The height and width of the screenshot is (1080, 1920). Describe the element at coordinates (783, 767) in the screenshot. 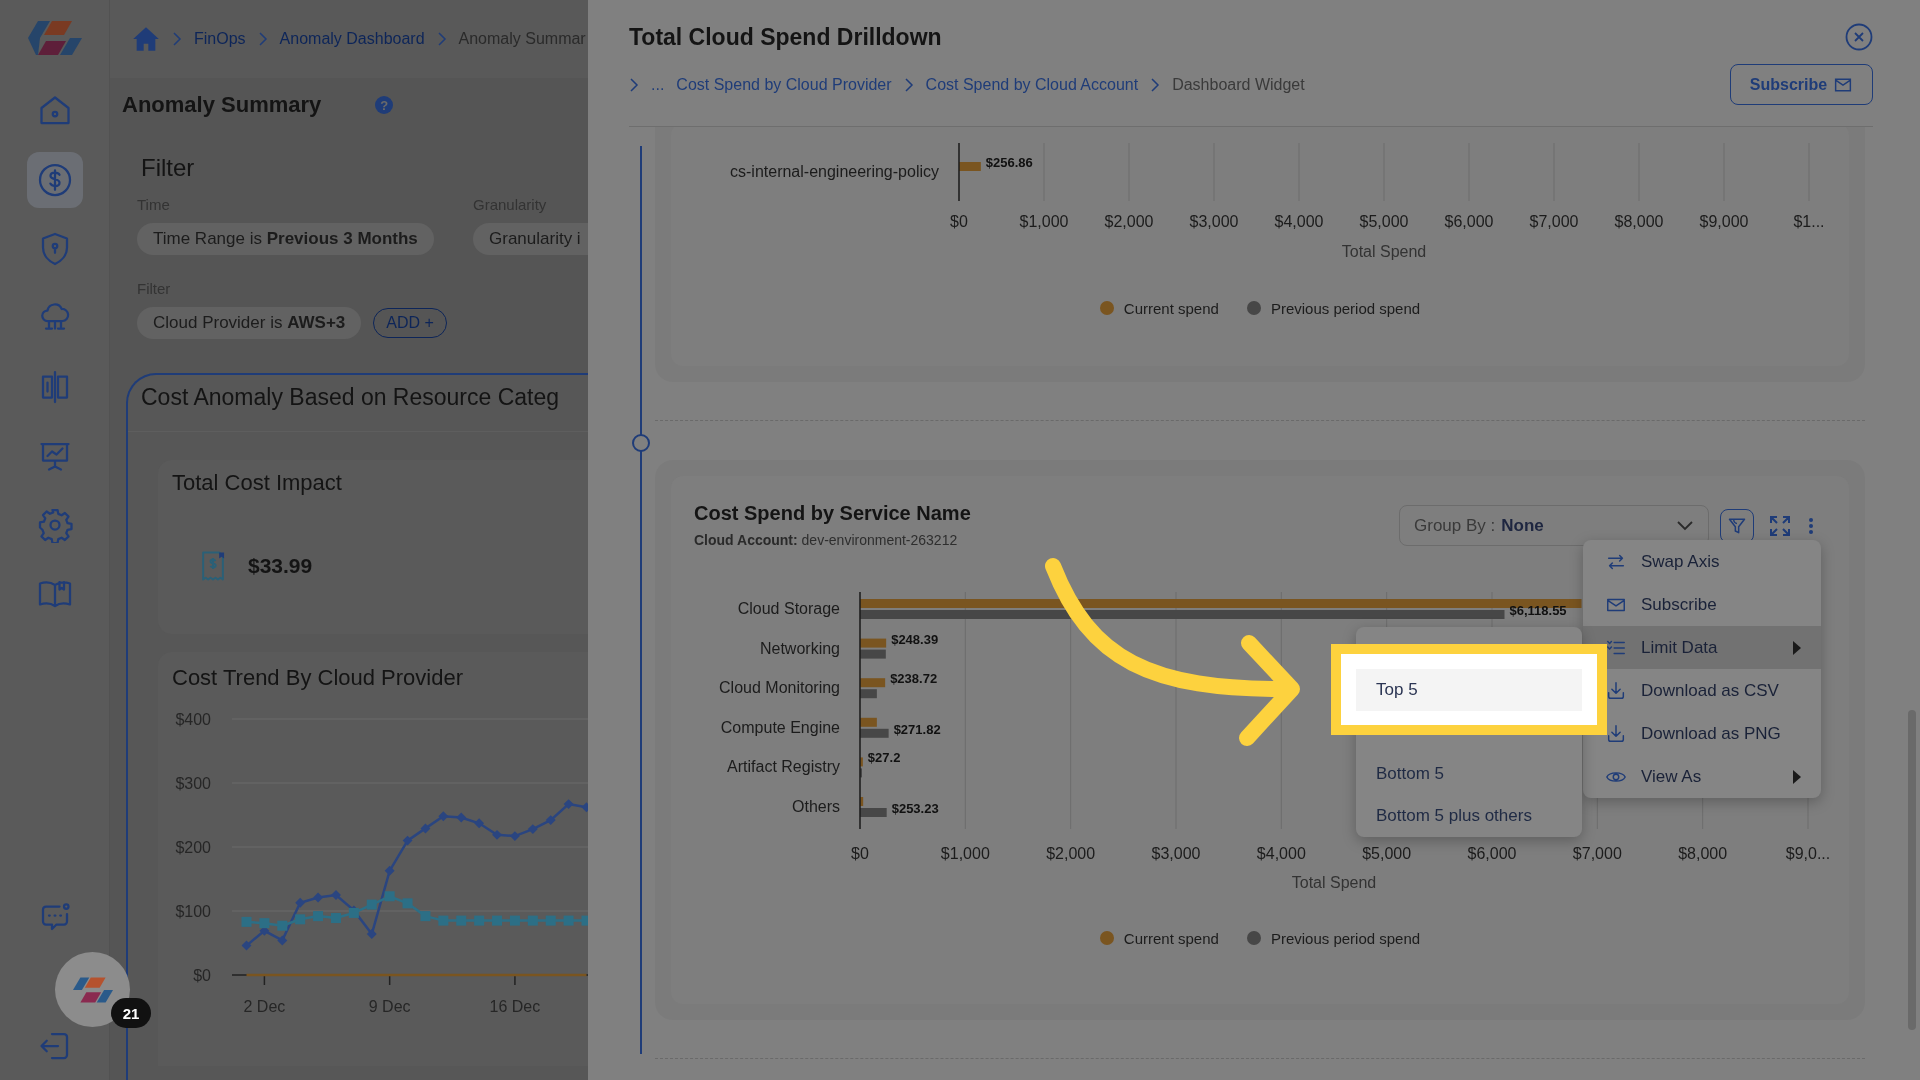

I see `category-label: Artifact Registry` at that location.